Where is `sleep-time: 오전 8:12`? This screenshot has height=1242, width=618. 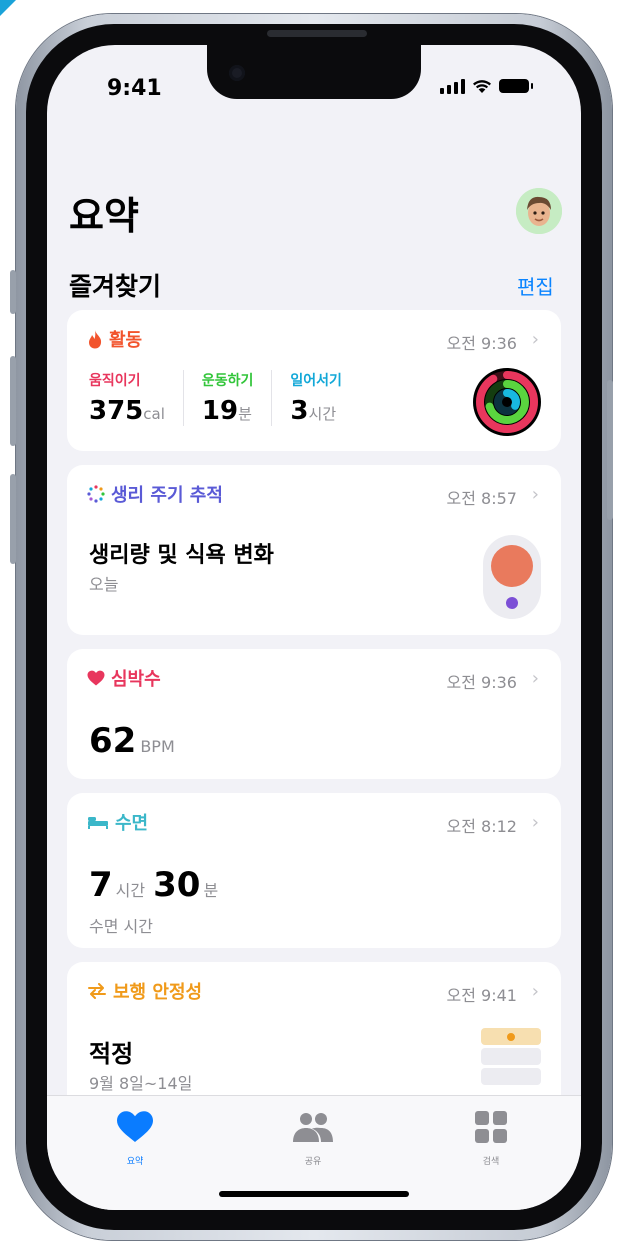
sleep-time: 오전 8:12 is located at coordinates (481, 826).